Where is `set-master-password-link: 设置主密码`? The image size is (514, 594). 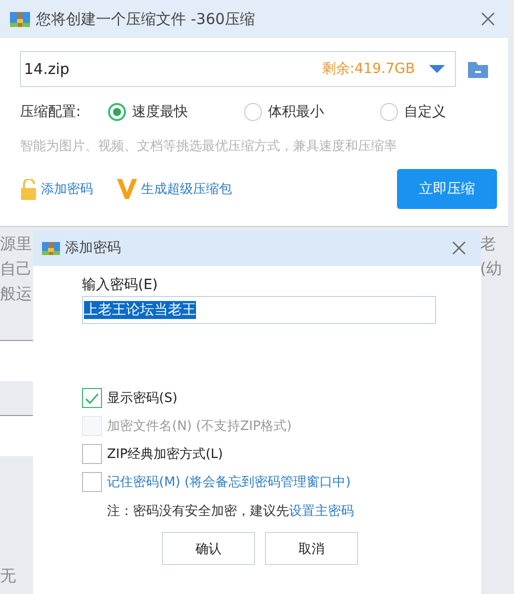
set-master-password-link: 设置主密码 is located at coordinates (321, 511).